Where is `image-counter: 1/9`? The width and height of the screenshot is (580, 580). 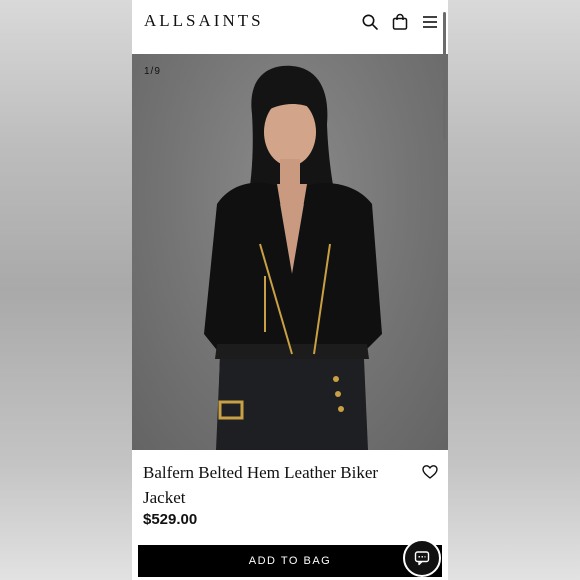 image-counter: 1/9 is located at coordinates (152, 71).